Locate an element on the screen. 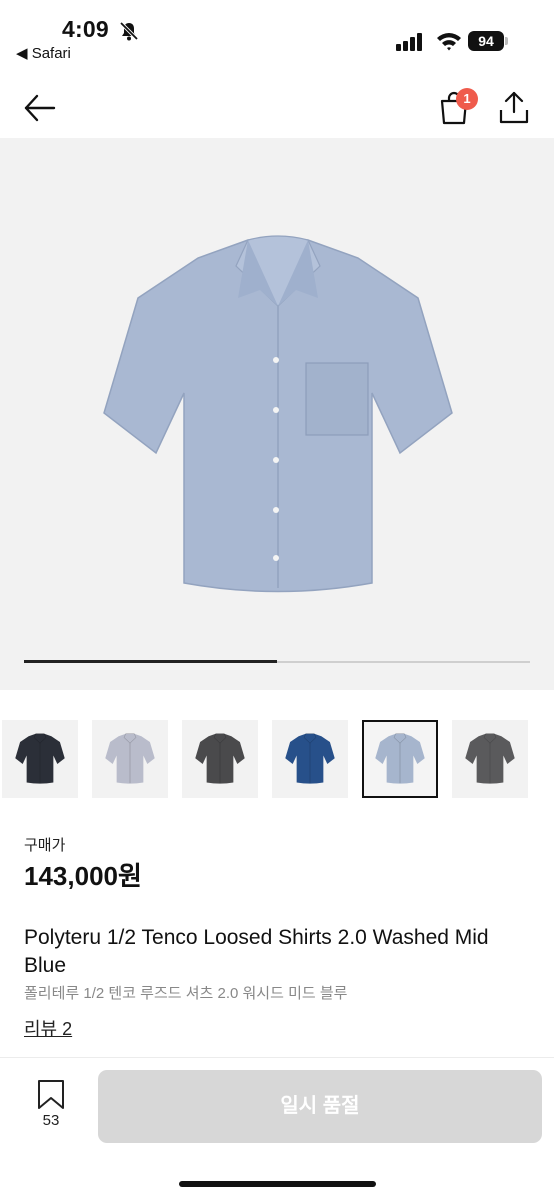  carousel-progress-track is located at coordinates (277, 661).